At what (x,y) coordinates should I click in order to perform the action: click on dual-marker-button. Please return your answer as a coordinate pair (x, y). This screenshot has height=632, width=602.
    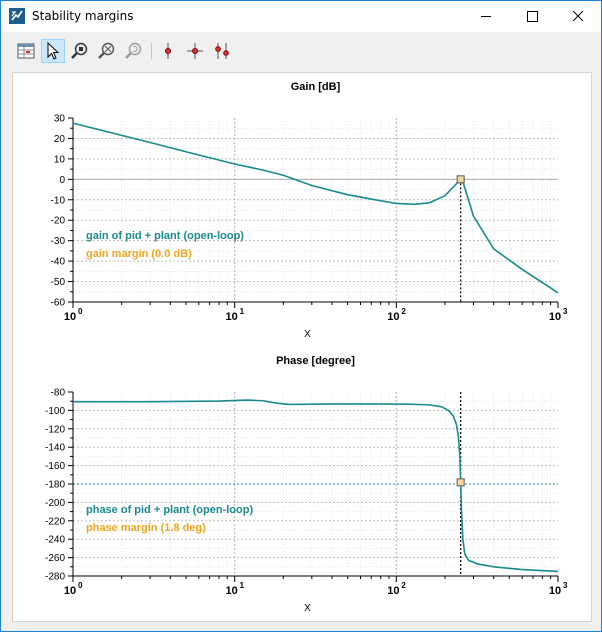
    Looking at the image, I should click on (222, 51).